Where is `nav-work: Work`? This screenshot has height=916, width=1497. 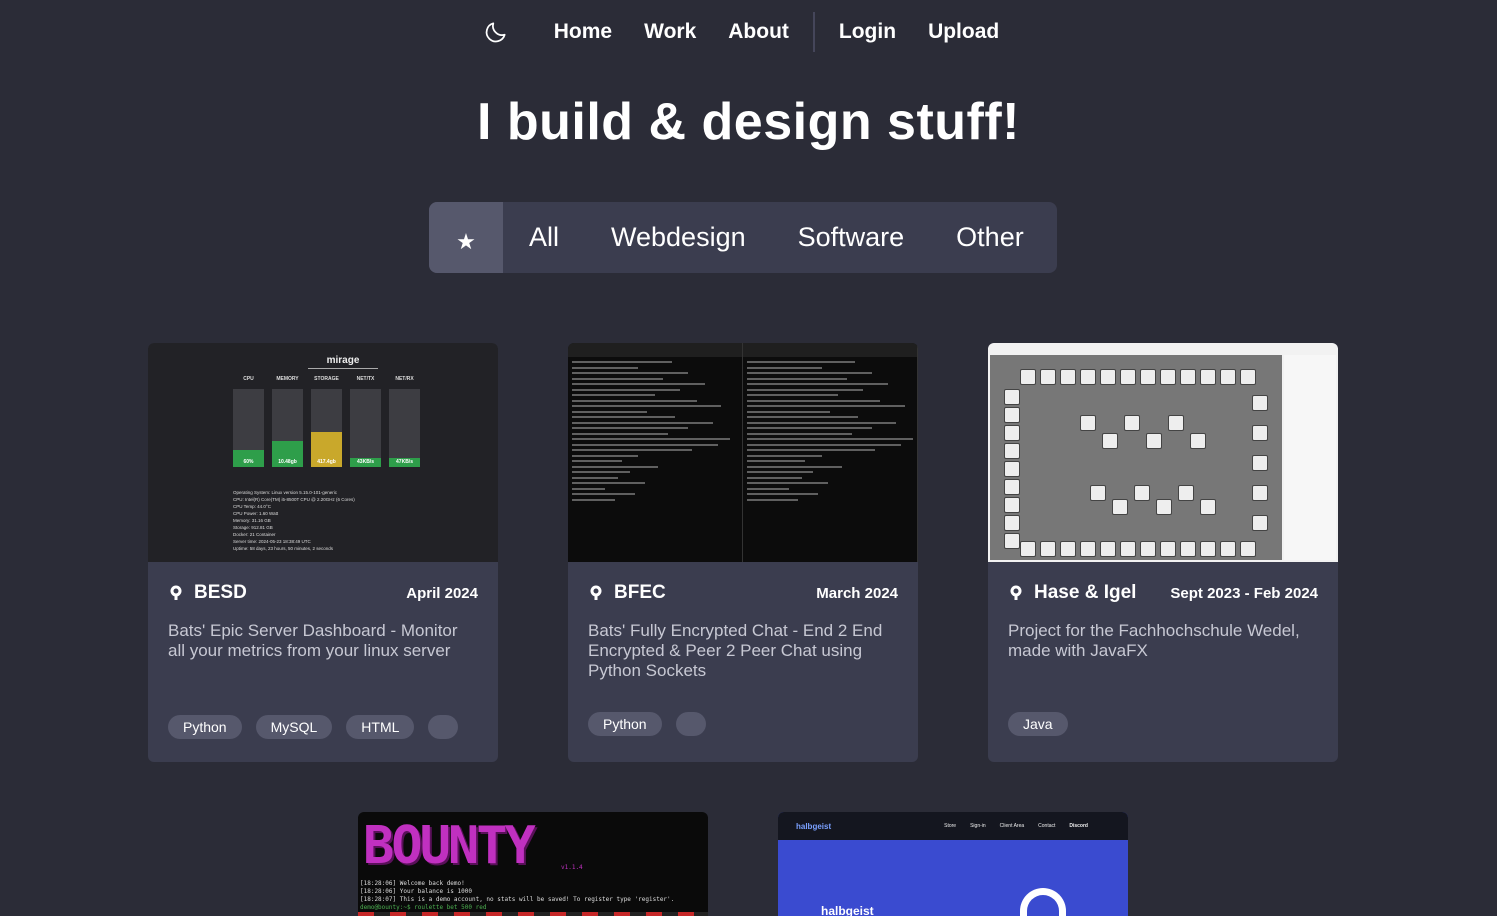
nav-work: Work is located at coordinates (670, 32).